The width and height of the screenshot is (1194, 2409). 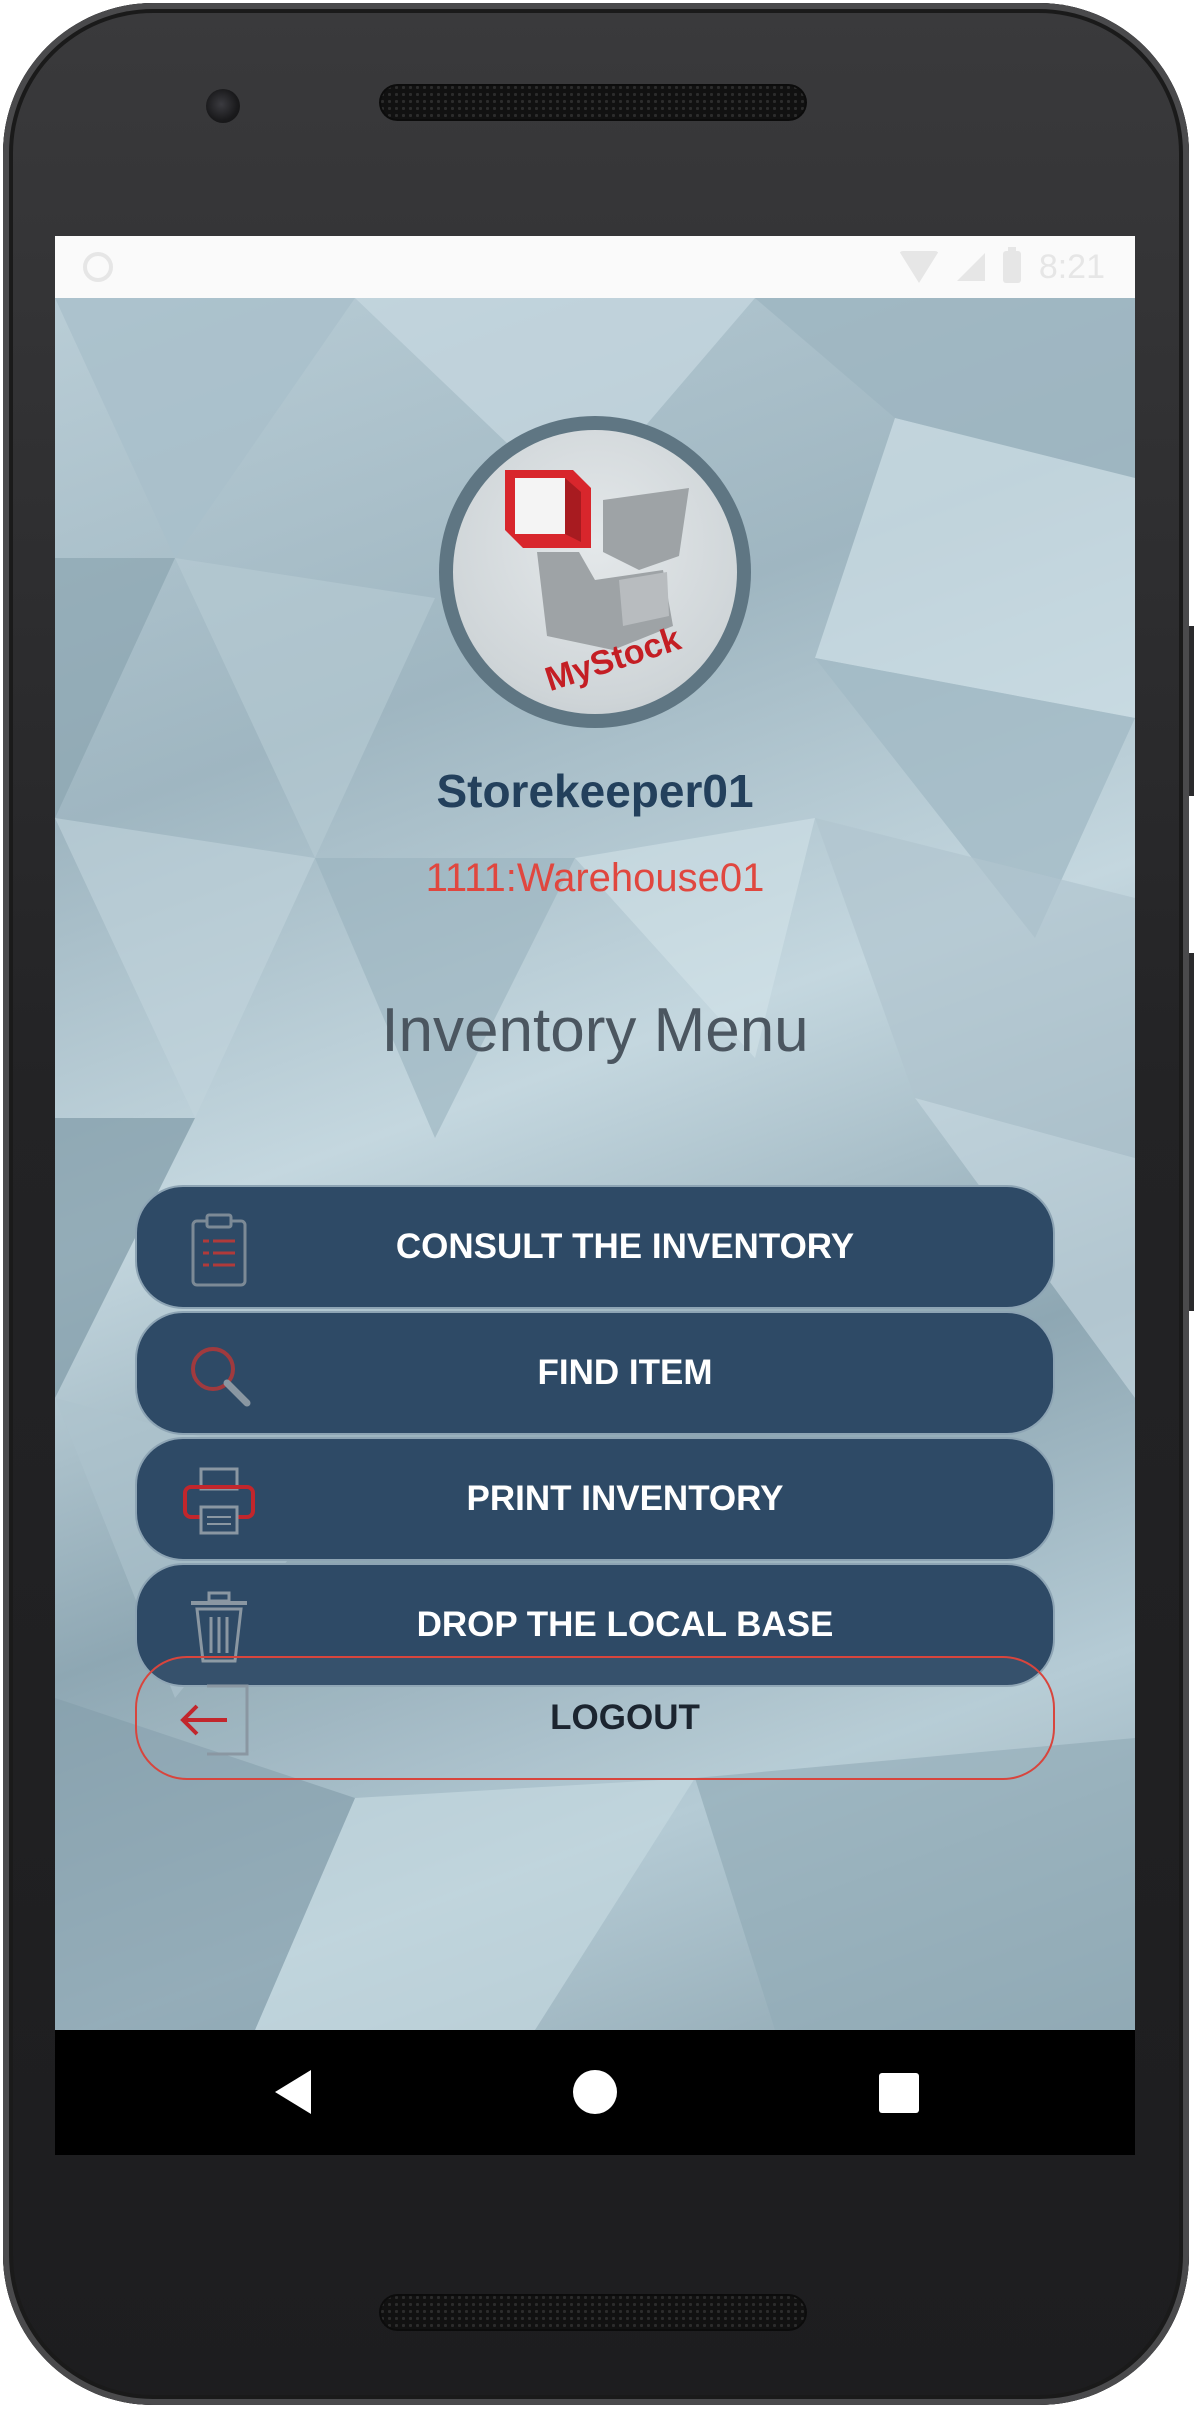 I want to click on clipboard-icon, so click(x=219, y=1250).